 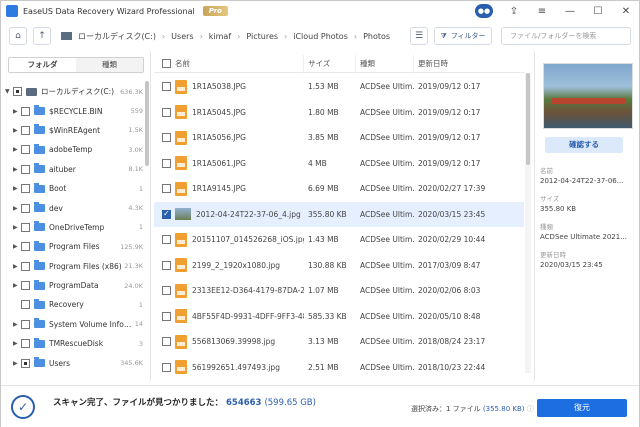 I want to click on tree-item: ▶ $RECYCLE.BIN 559, so click(x=76, y=110).